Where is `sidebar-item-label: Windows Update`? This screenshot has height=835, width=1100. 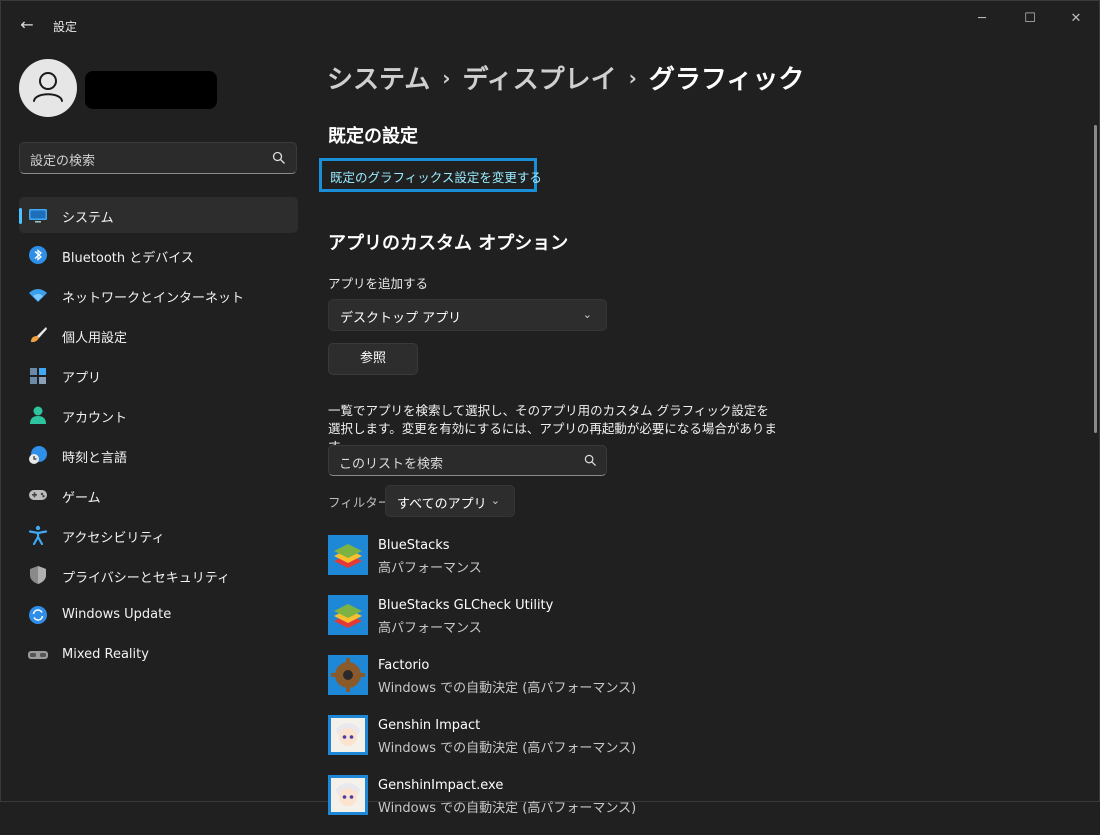 sidebar-item-label: Windows Update is located at coordinates (117, 614).